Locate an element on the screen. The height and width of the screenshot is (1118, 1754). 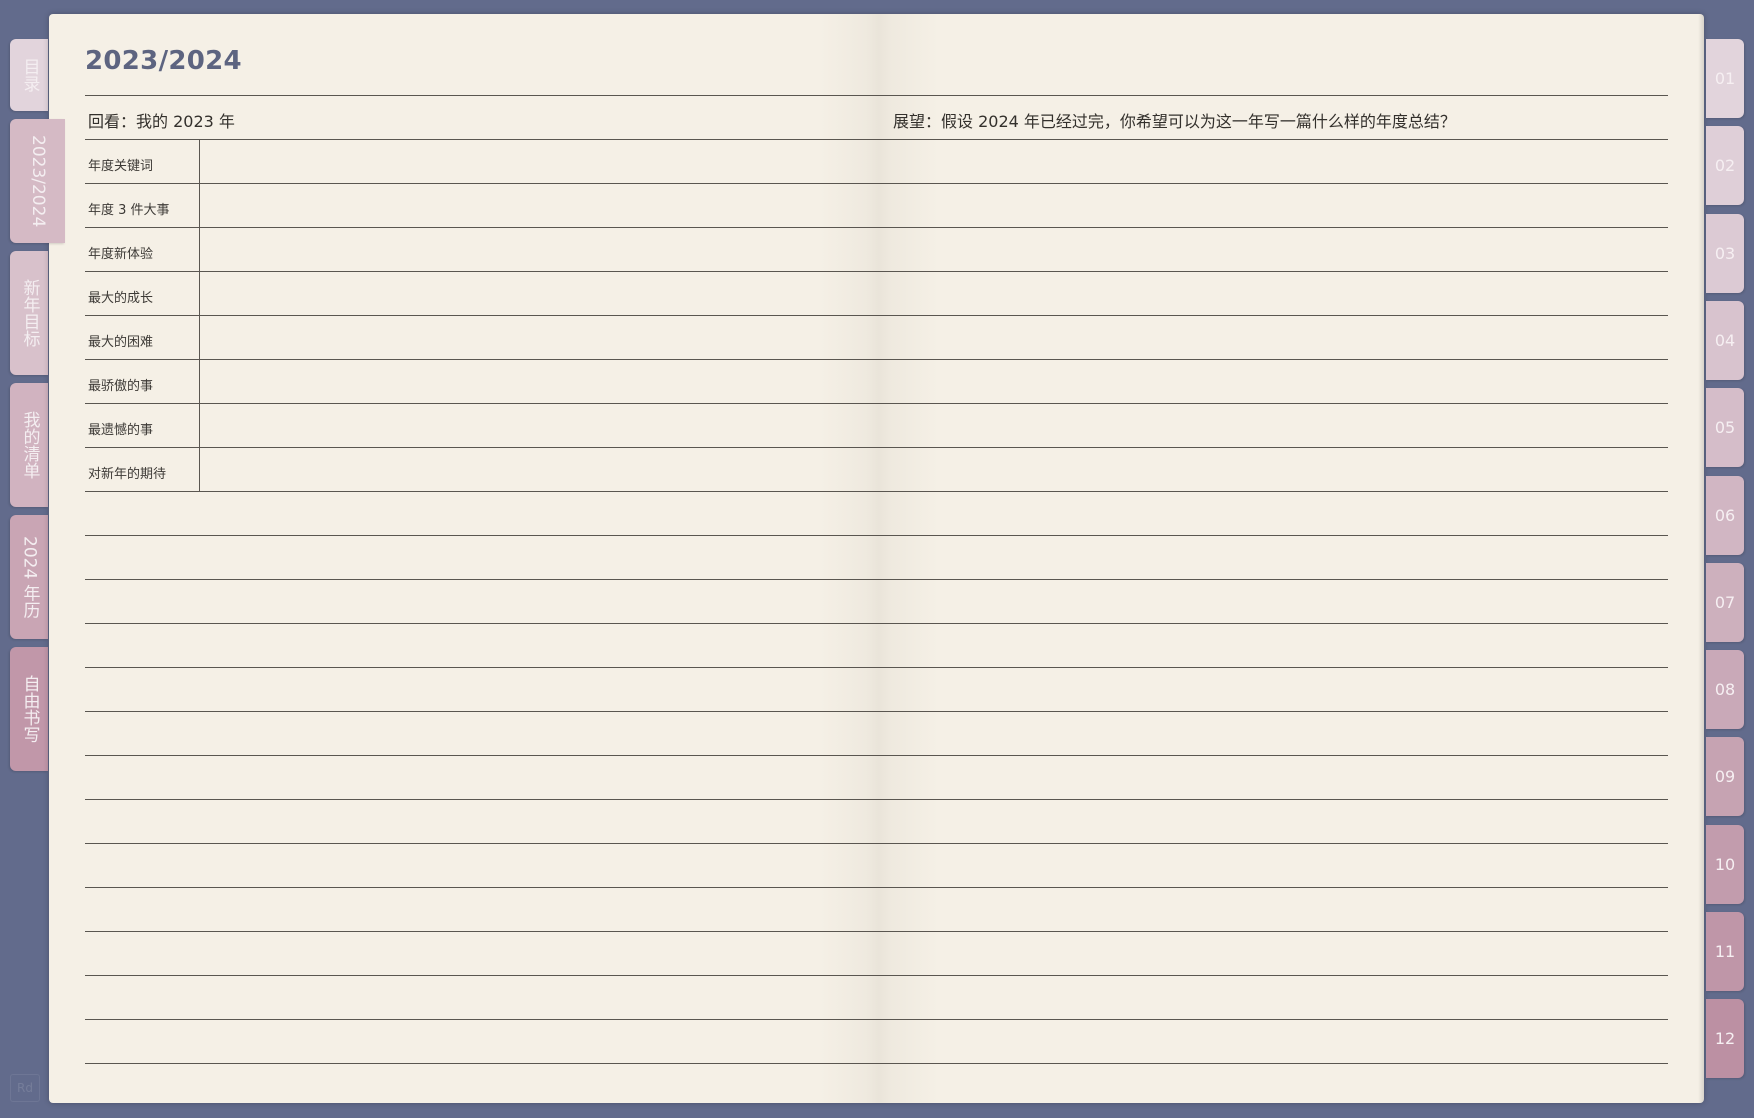
month-tab-02: 02 is located at coordinates (1725, 166).